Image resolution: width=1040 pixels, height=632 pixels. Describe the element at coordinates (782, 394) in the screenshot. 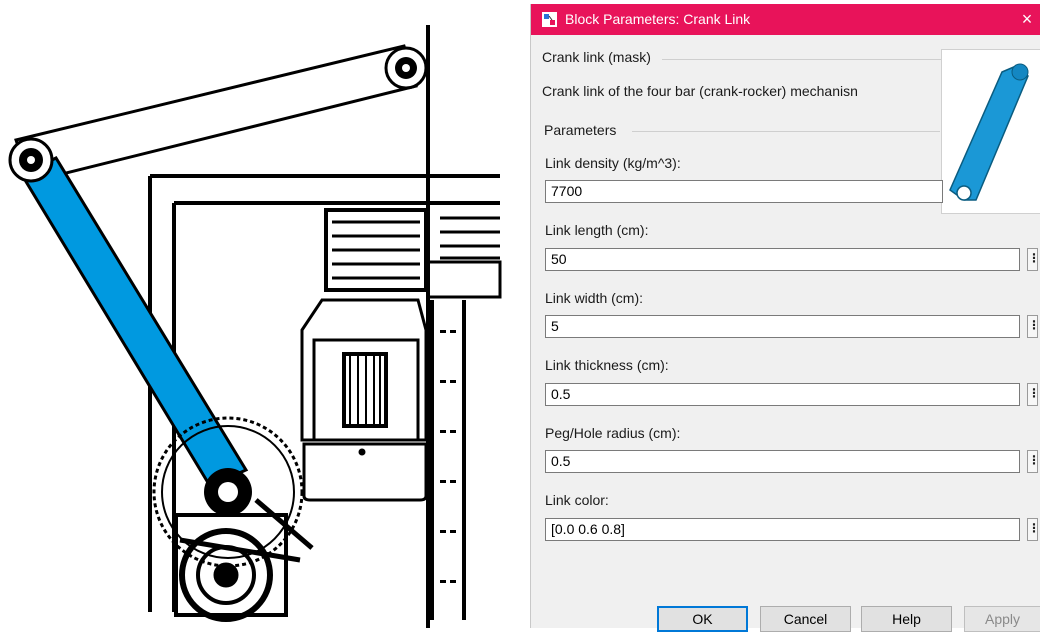

I see `link-thickness-field: 0.5` at that location.